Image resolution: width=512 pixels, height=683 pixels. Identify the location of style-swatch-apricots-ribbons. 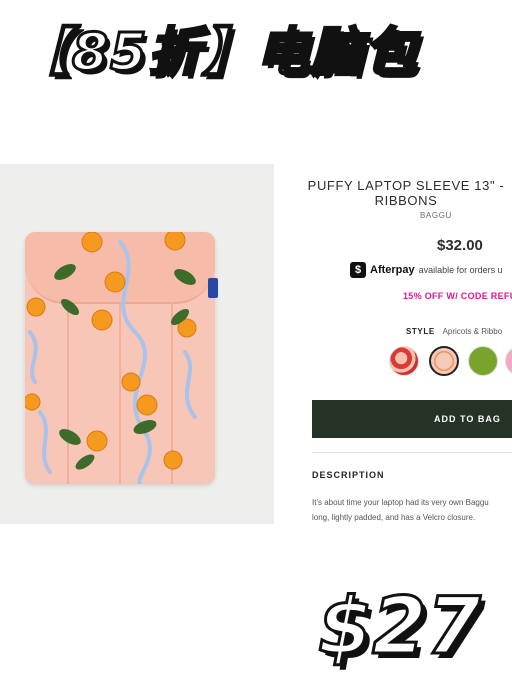
(444, 361).